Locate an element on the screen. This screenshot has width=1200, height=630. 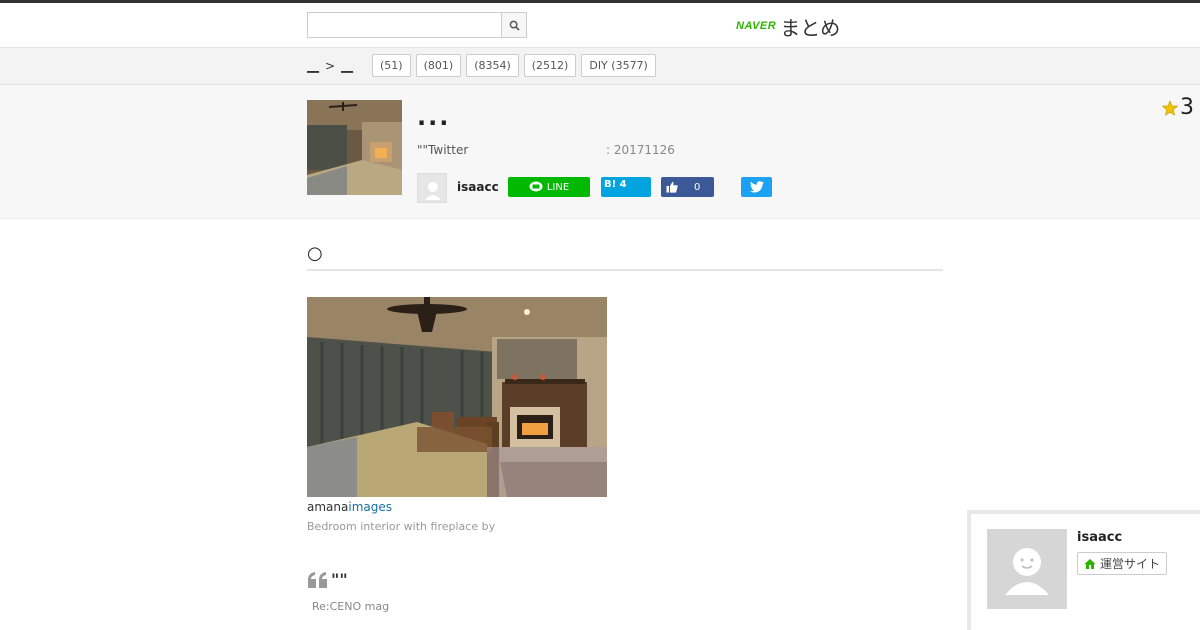
line-share-label: LINE is located at coordinates (558, 187).